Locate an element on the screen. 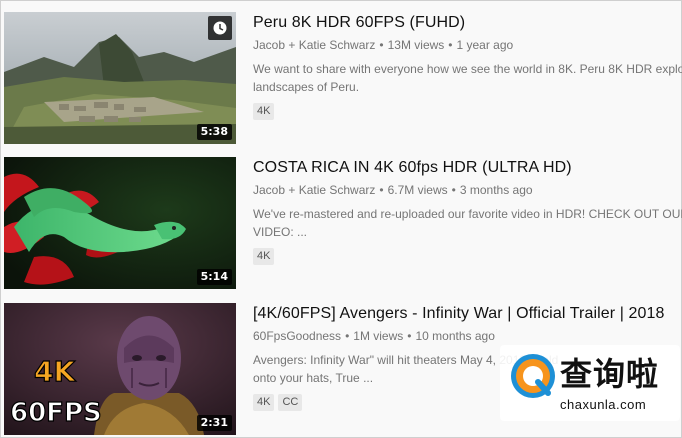  view-count: 1M views is located at coordinates (378, 336).